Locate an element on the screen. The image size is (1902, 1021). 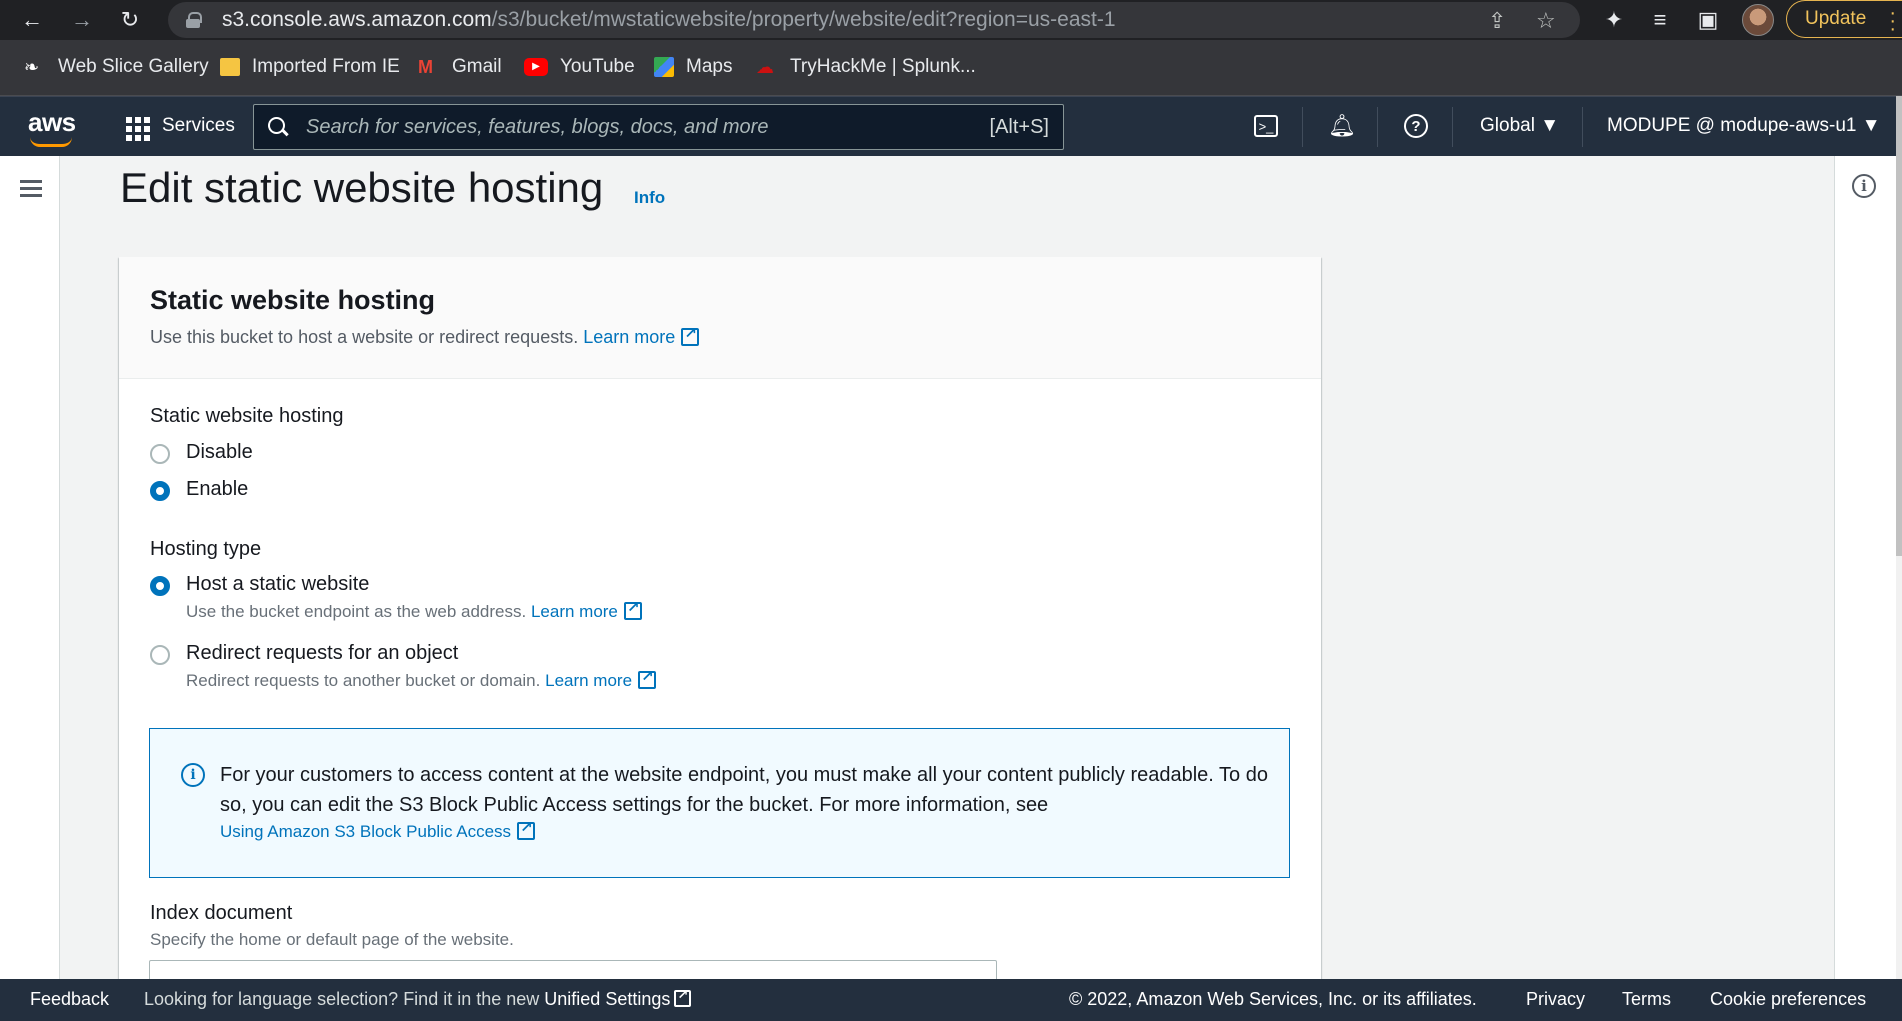
radio-disable is located at coordinates (160, 454).